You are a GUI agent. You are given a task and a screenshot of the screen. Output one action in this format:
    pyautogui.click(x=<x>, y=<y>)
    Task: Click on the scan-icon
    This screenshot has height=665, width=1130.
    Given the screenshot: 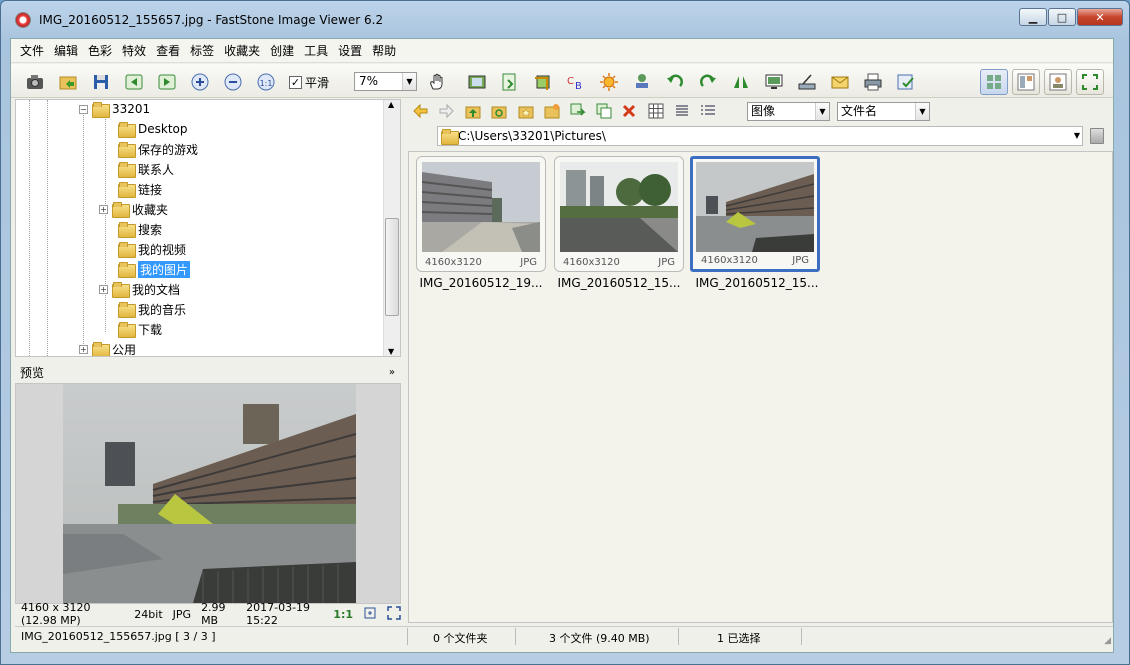 What is the action you would take?
    pyautogui.click(x=807, y=82)
    